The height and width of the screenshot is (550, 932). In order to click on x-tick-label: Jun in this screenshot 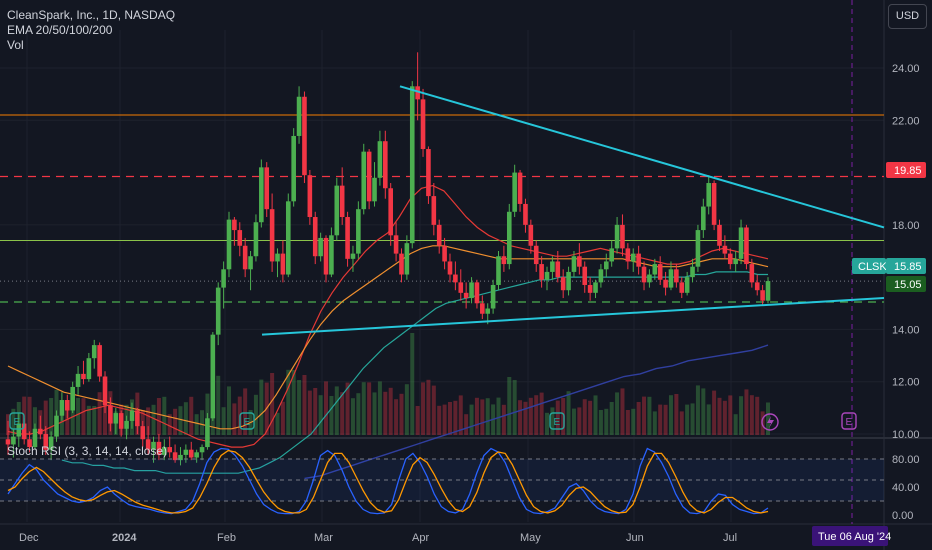, I will do `click(635, 538)`.